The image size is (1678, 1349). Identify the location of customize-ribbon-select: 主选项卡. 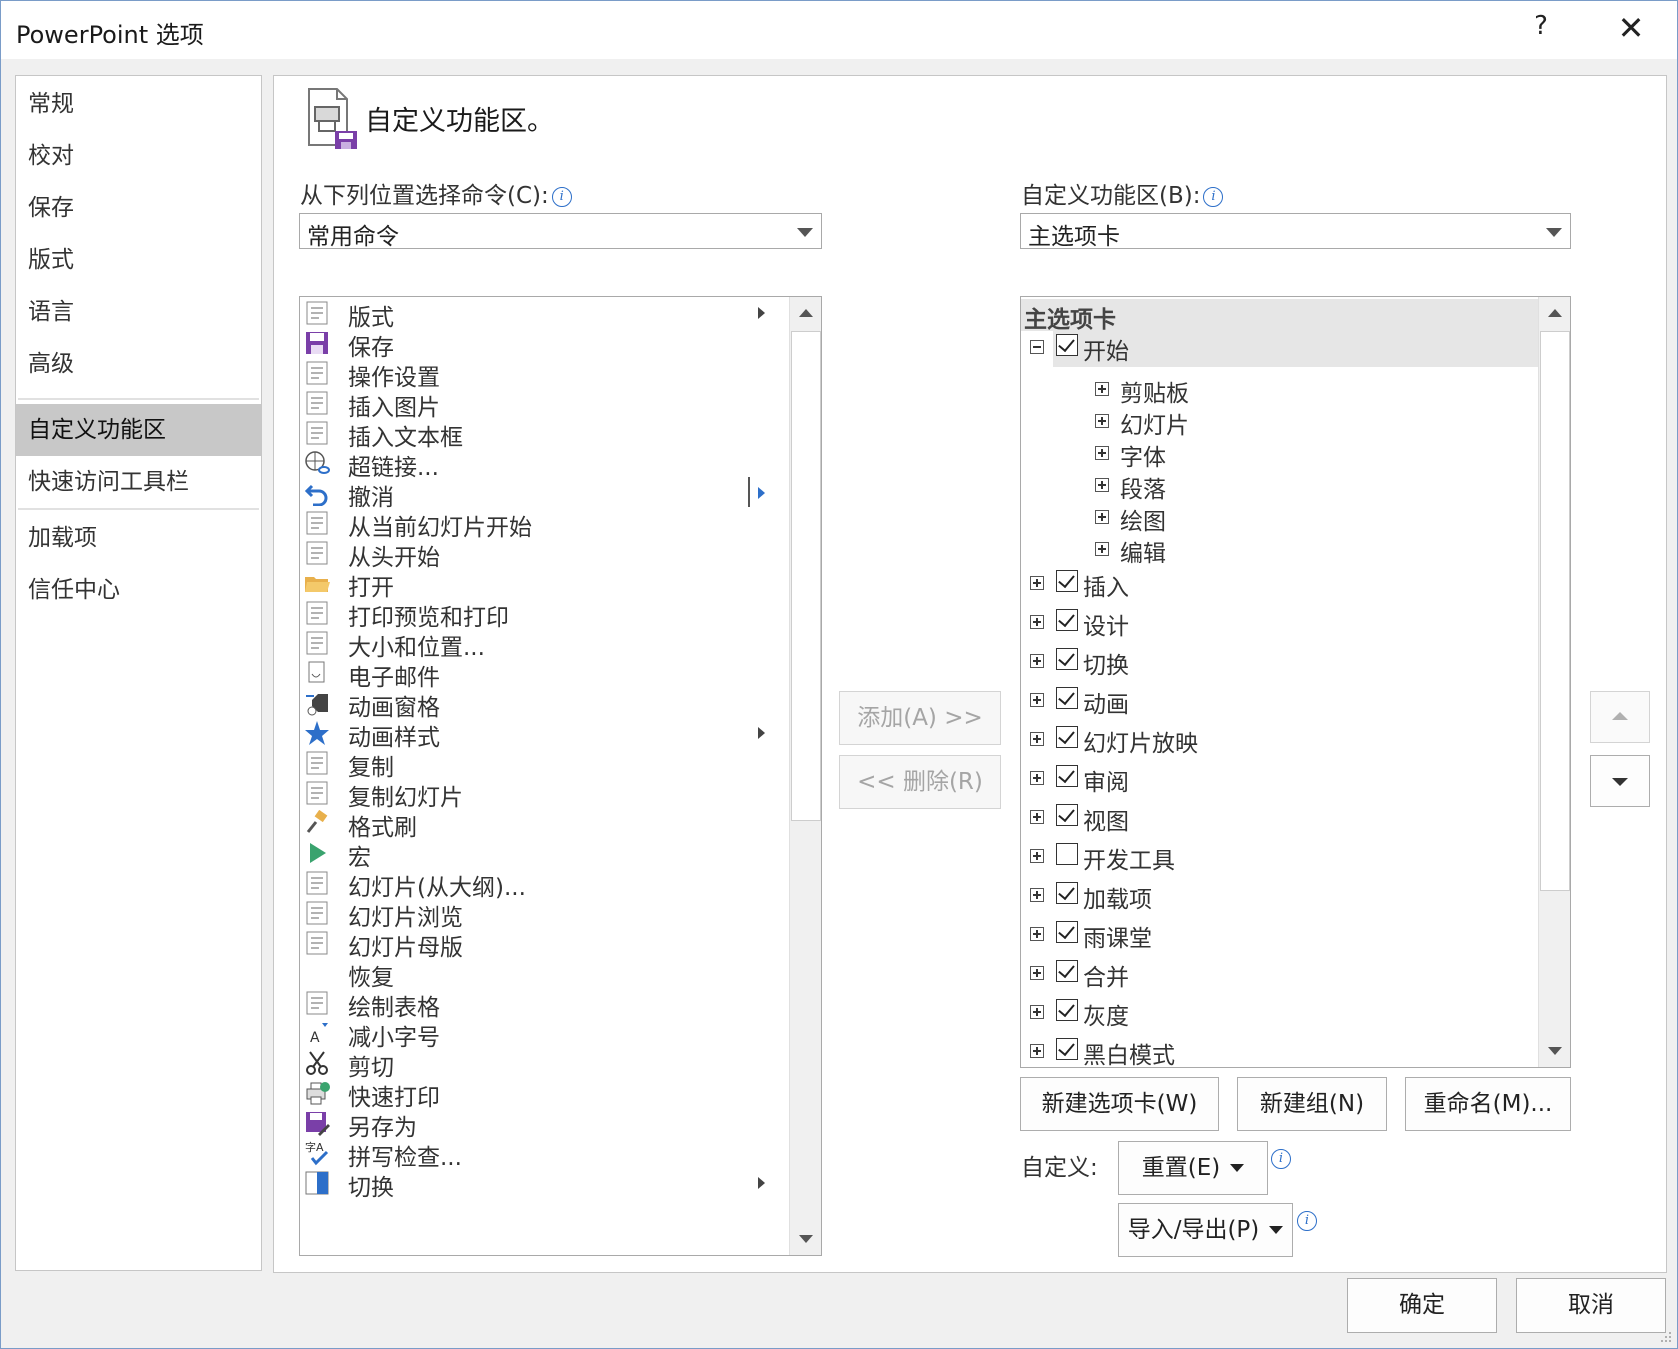
(1295, 231).